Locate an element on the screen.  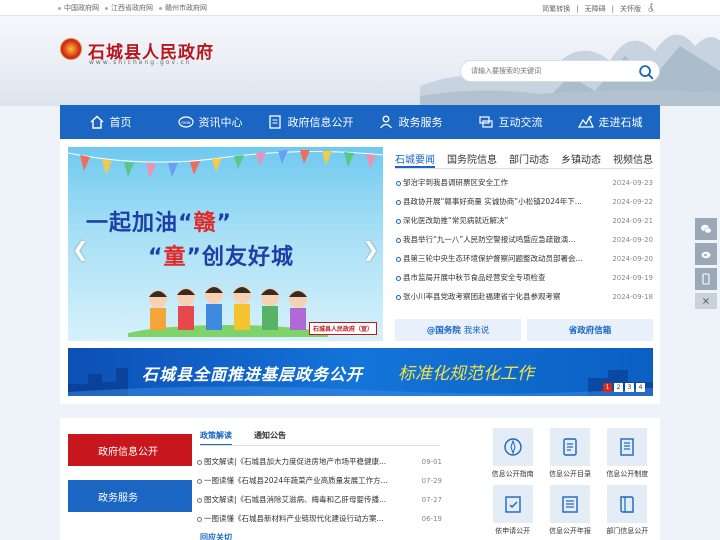
weibo-icon is located at coordinates (706, 255).